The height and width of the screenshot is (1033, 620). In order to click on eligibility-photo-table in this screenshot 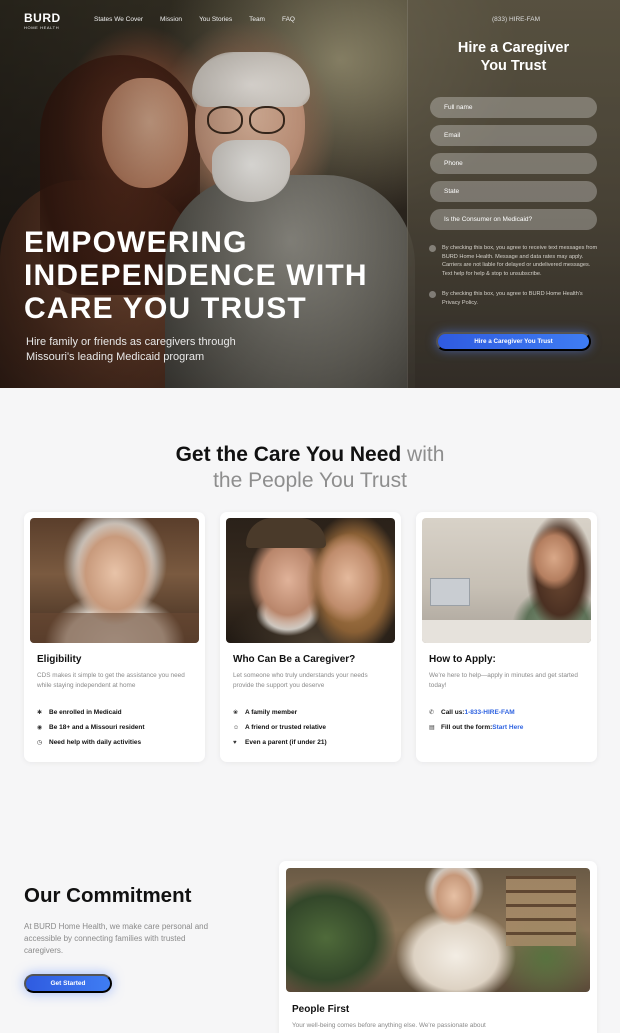, I will do `click(114, 628)`.